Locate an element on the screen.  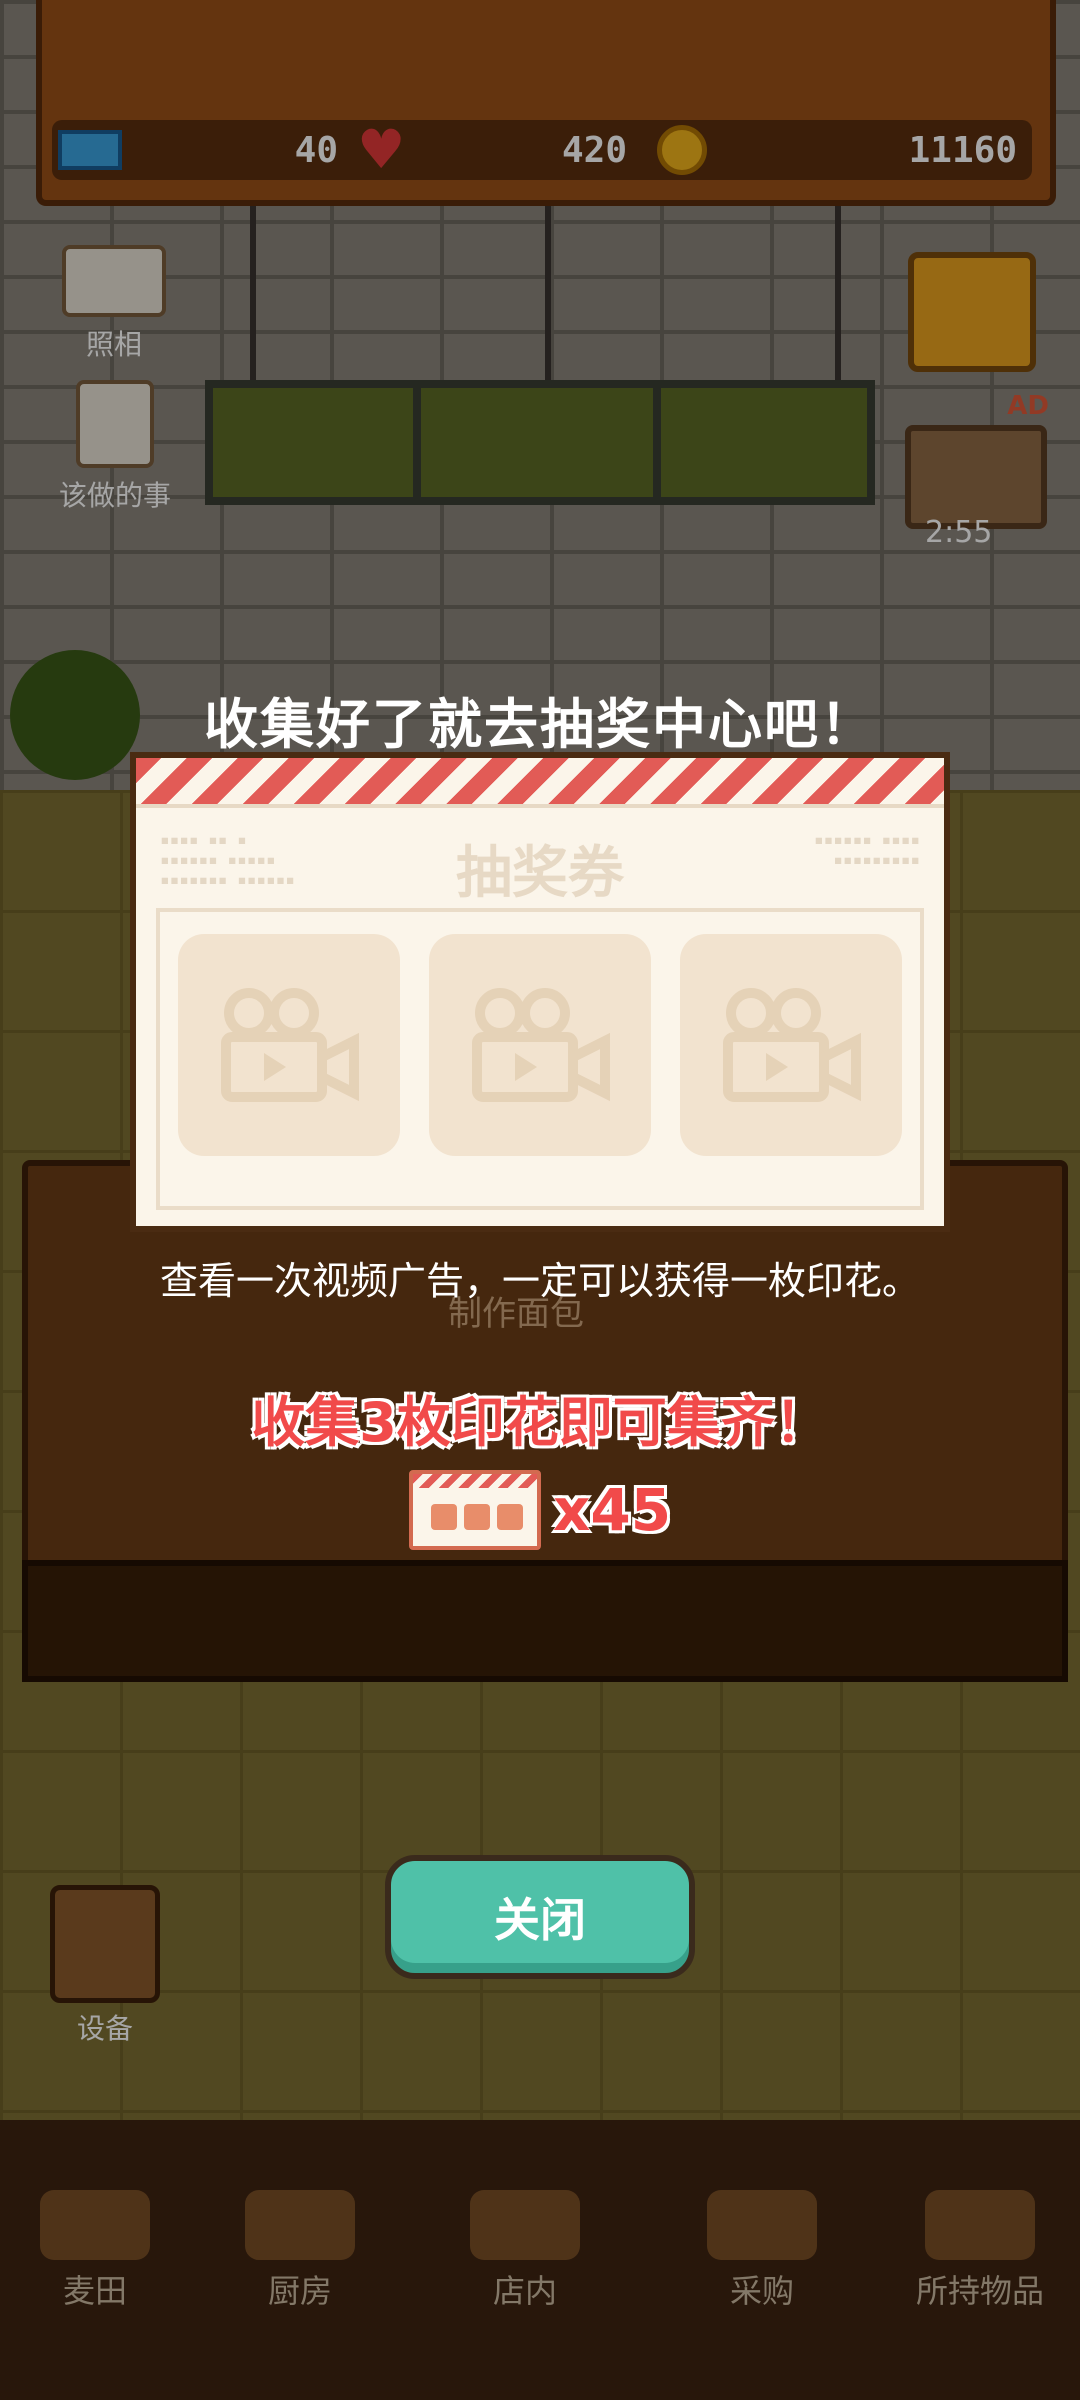
card-title: 抽奖券 is located at coordinates (540, 873).